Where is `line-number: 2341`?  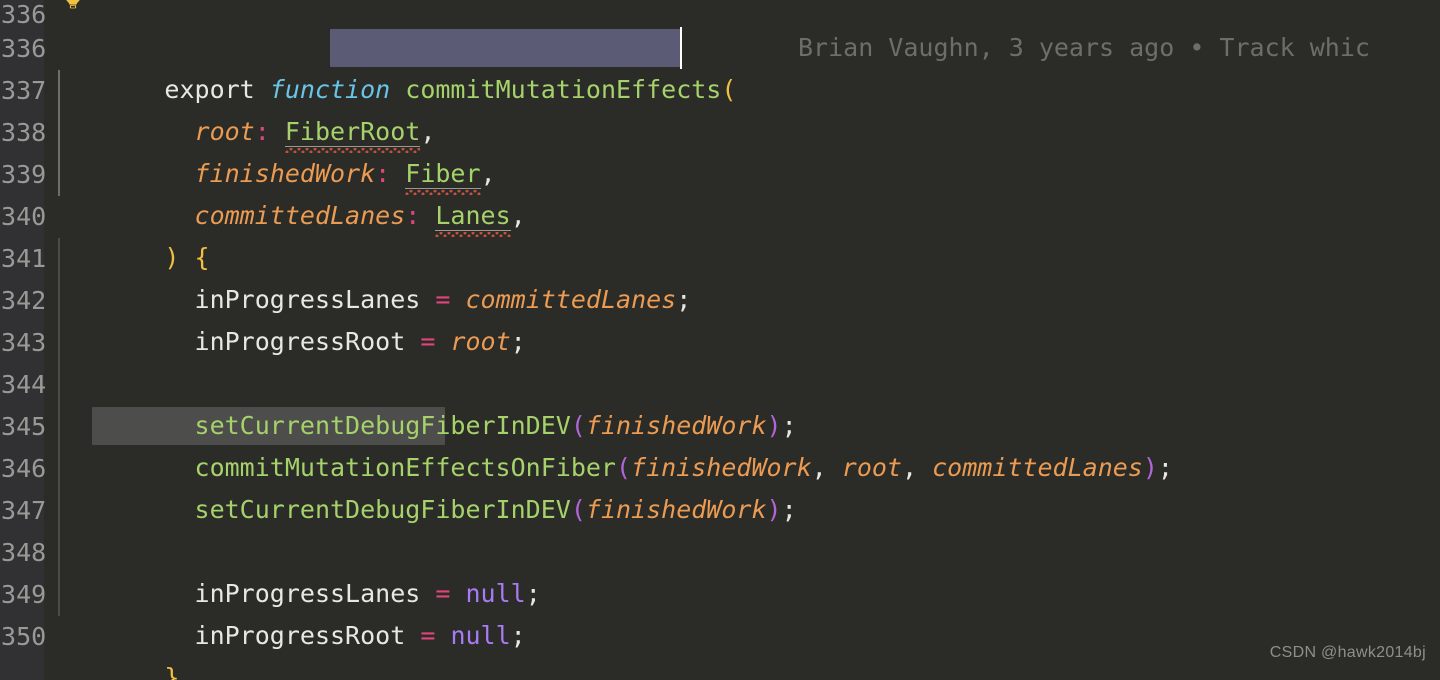
line-number: 2341 is located at coordinates (23, 258).